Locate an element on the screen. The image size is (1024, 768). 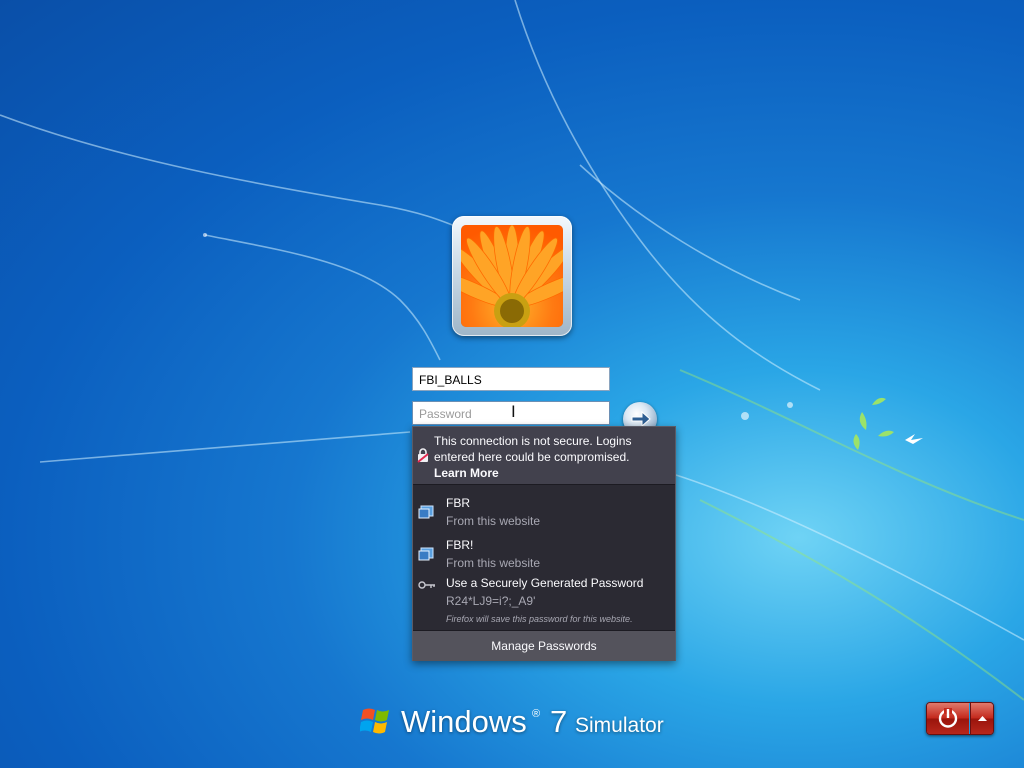
user-avatar-frame is located at coordinates (512, 276).